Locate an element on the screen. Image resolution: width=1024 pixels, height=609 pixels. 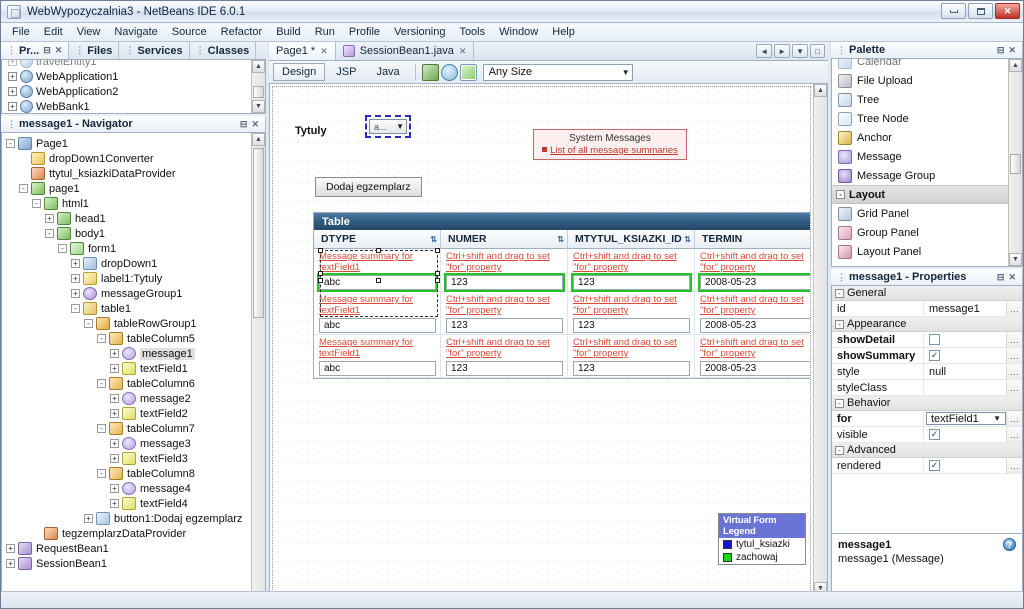
tab-services: ⋮ Services is located at coordinates (154, 50).